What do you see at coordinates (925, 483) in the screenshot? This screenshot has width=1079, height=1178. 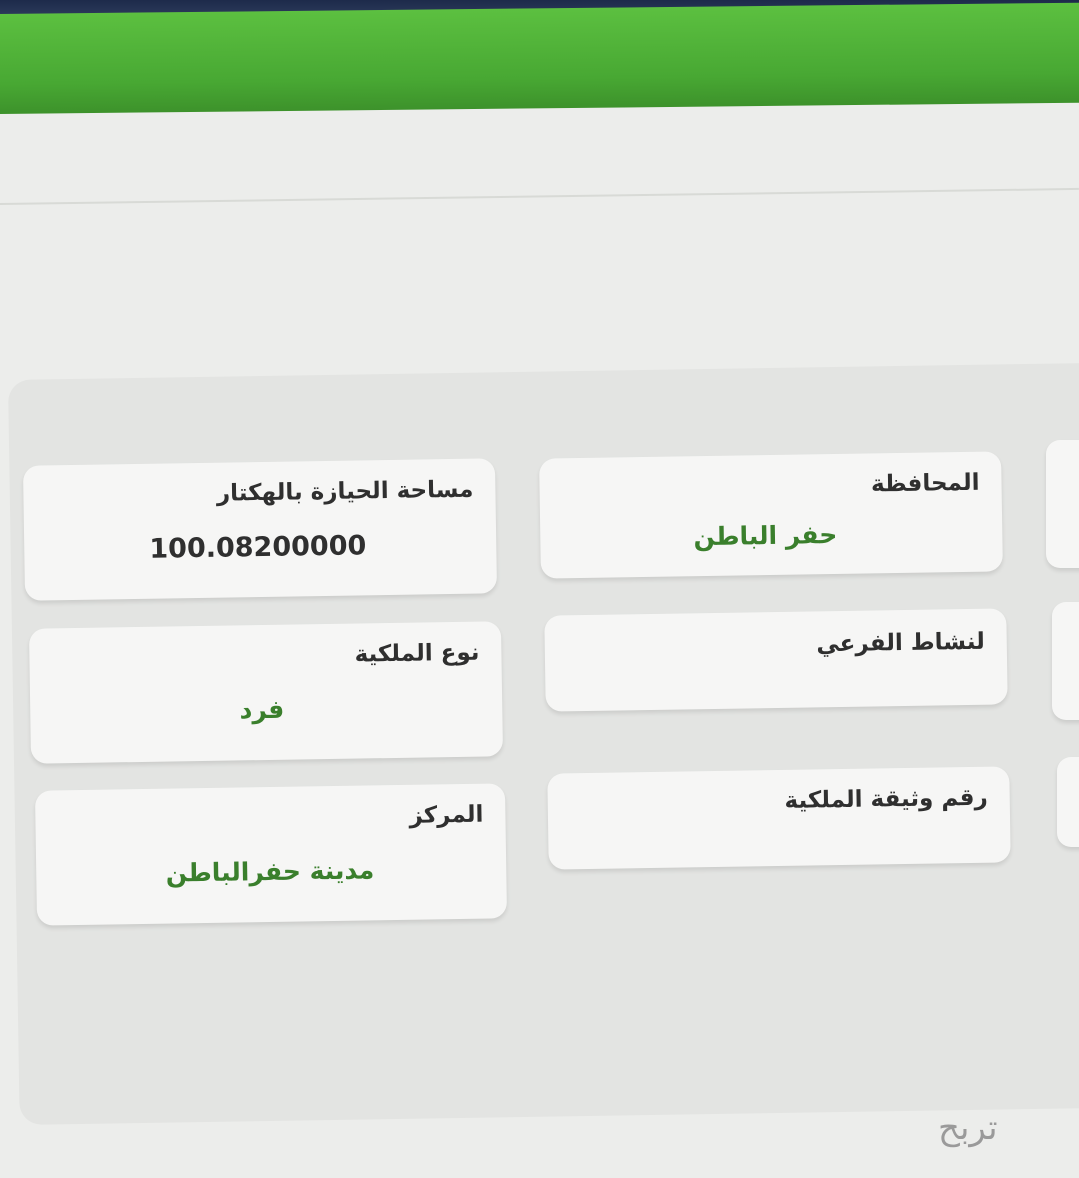 I see `field-label: المحافظة` at bounding box center [925, 483].